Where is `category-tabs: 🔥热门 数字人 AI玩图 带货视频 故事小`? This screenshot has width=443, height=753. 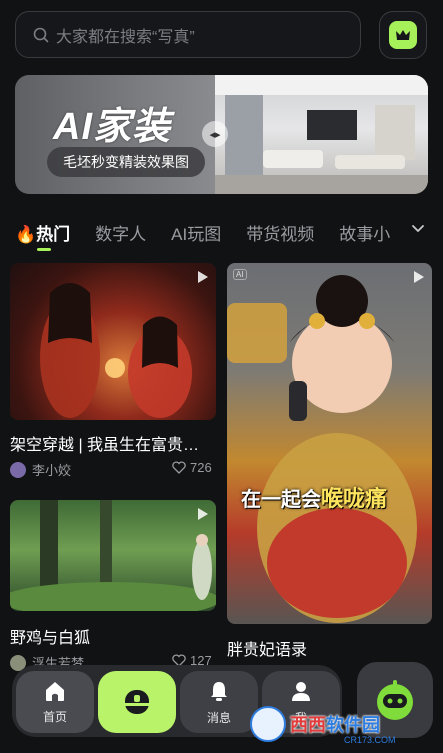 category-tabs: 🔥热门 数字人 AI玩图 带货视频 故事小 is located at coordinates (229, 232).